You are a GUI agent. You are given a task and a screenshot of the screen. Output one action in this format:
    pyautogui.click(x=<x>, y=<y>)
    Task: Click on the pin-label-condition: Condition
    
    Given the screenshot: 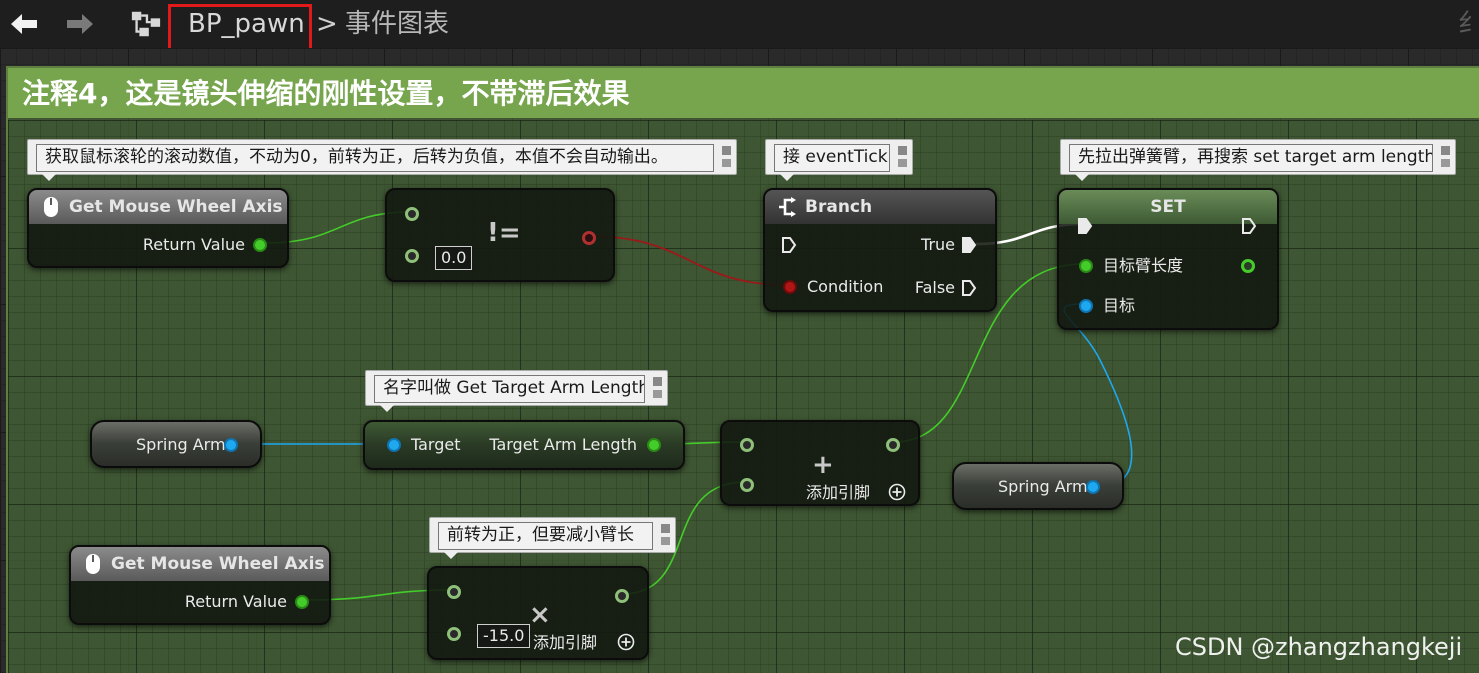 What is the action you would take?
    pyautogui.click(x=845, y=286)
    